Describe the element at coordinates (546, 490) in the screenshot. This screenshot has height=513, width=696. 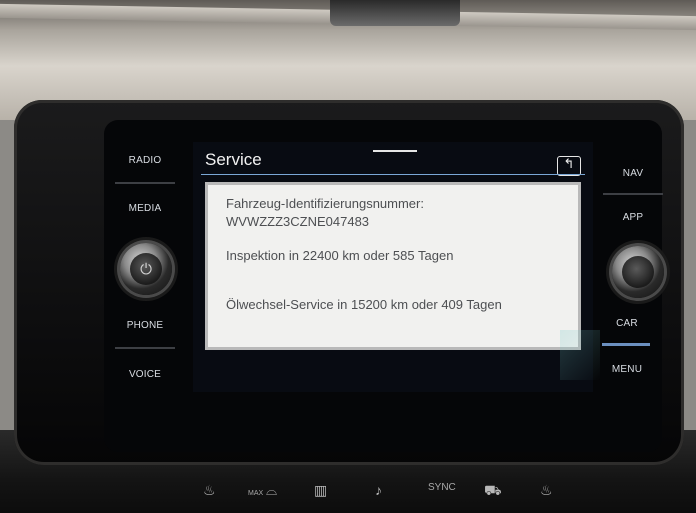
I see `seat-heat-right-icon: ♨` at that location.